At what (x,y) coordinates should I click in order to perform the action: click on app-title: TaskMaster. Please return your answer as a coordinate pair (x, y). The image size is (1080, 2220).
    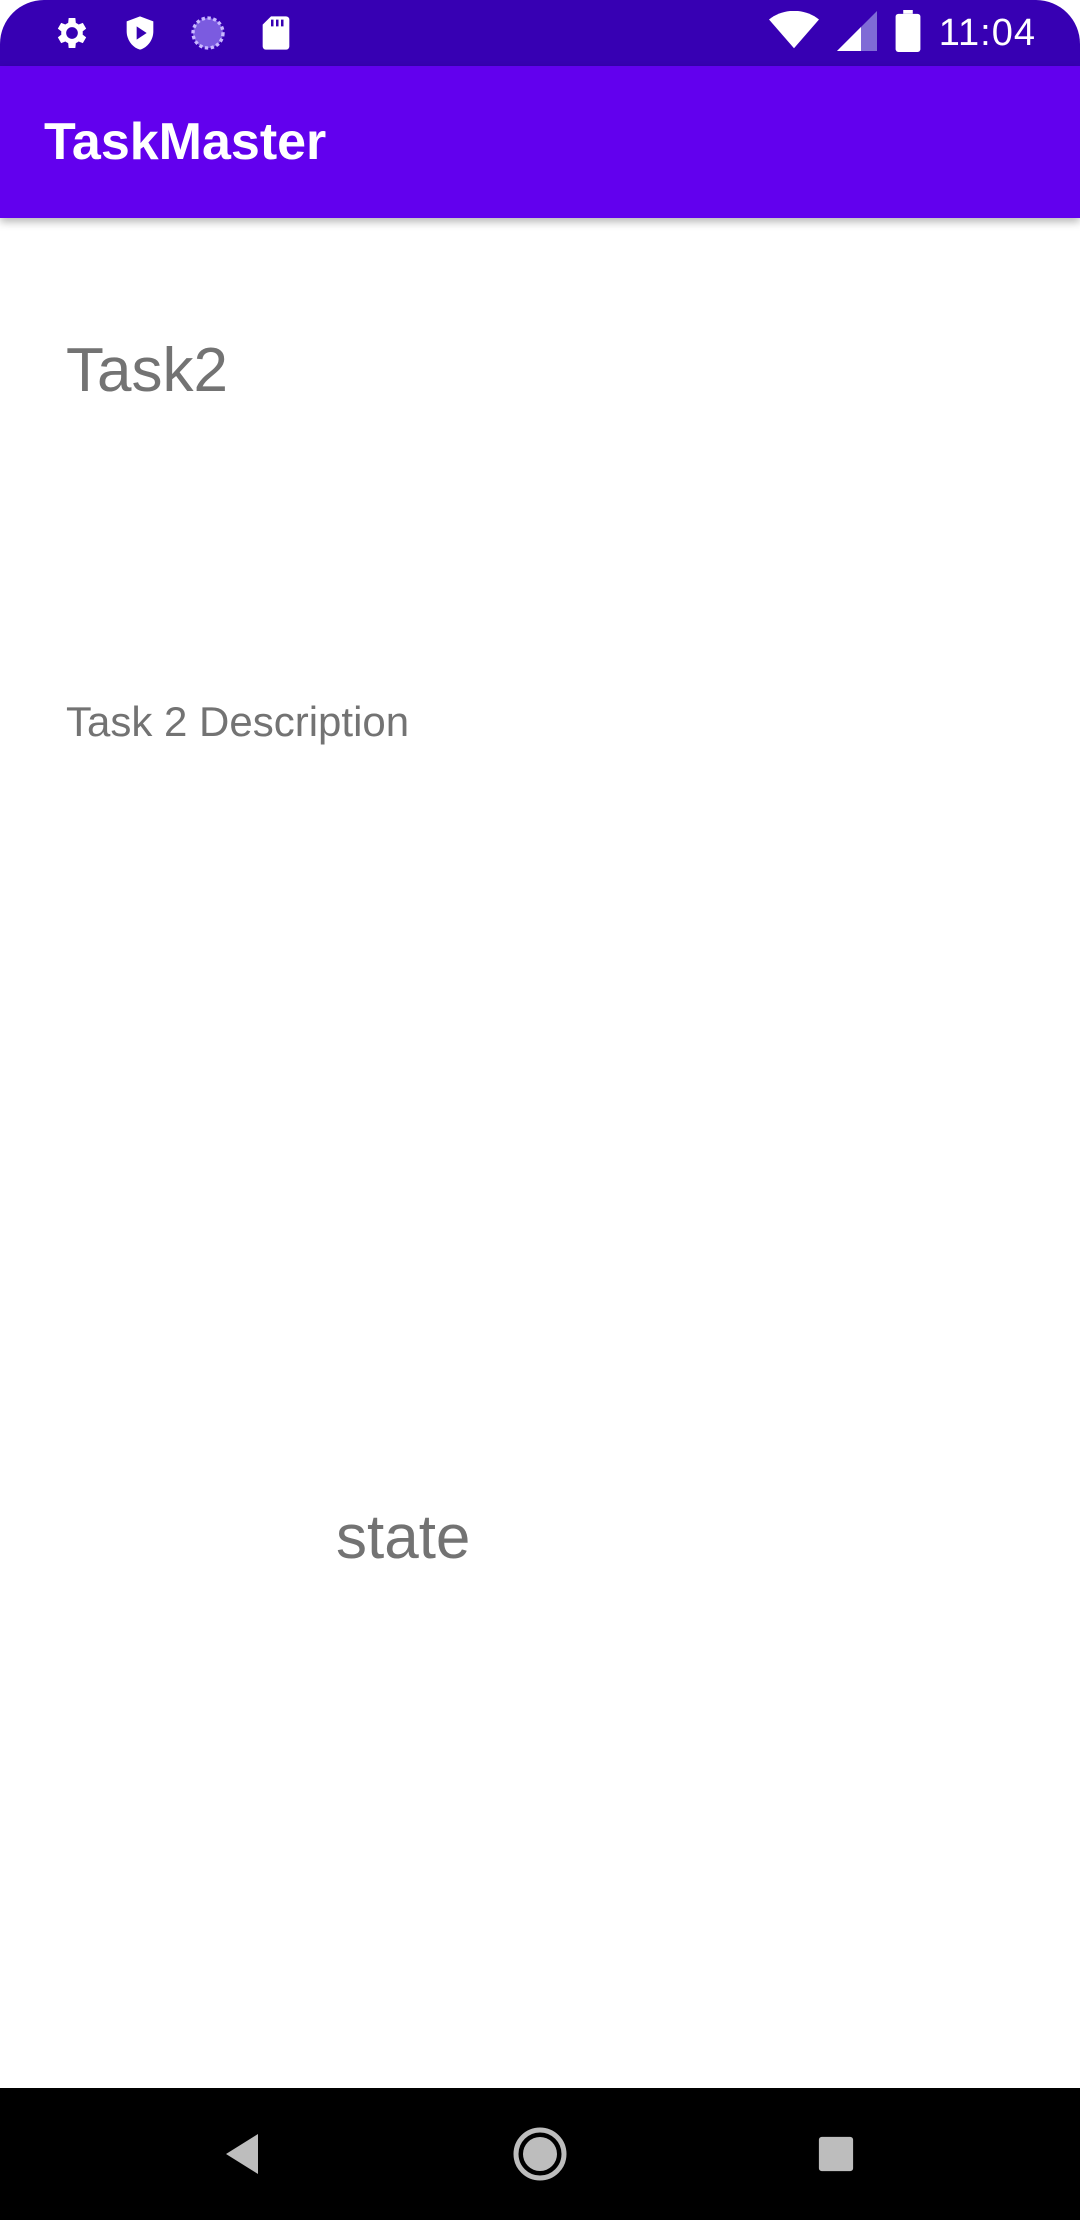
    Looking at the image, I should click on (185, 142).